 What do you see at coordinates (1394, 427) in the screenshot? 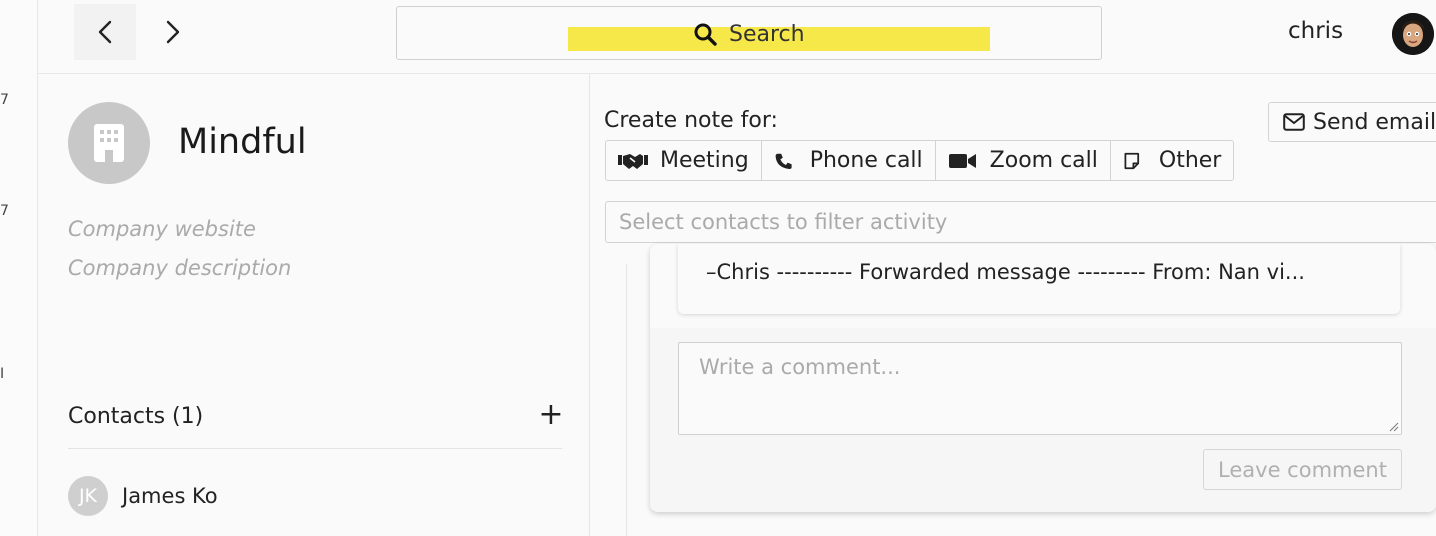
I see `resize-grip-icon` at bounding box center [1394, 427].